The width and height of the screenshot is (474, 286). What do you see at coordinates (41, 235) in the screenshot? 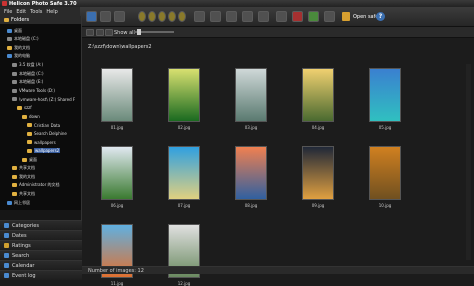
I see `panel-dates: Dates` at bounding box center [41, 235].